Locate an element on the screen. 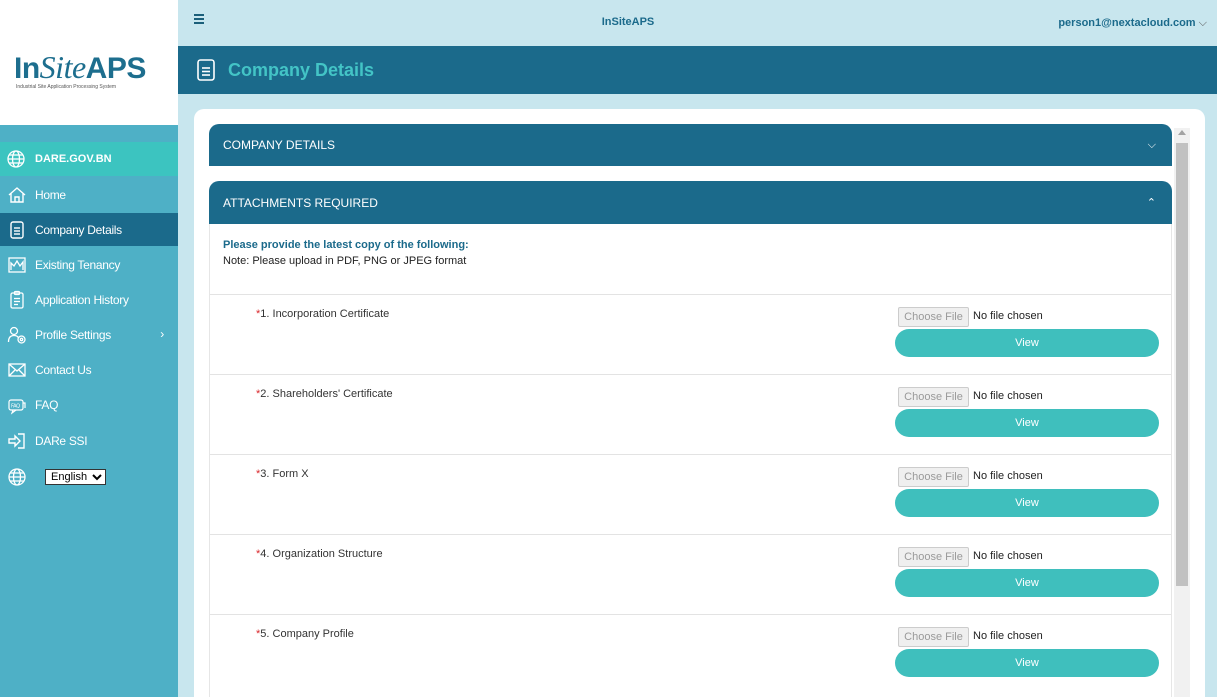 This screenshot has width=1217, height=697. logo-text-in: In is located at coordinates (27, 68).